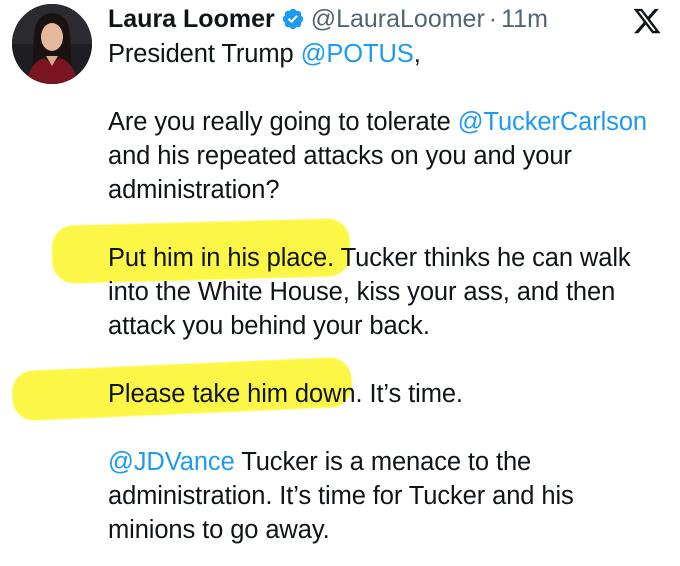  I want to click on greeting-text: President Trump, so click(204, 54).